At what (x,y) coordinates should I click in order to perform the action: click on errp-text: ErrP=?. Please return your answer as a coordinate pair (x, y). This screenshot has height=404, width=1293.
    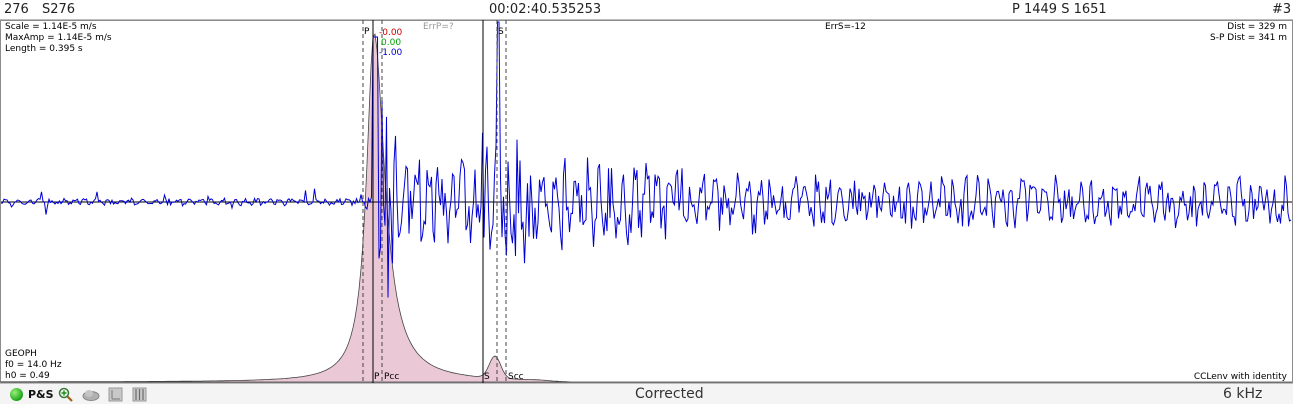
    Looking at the image, I should click on (438, 27).